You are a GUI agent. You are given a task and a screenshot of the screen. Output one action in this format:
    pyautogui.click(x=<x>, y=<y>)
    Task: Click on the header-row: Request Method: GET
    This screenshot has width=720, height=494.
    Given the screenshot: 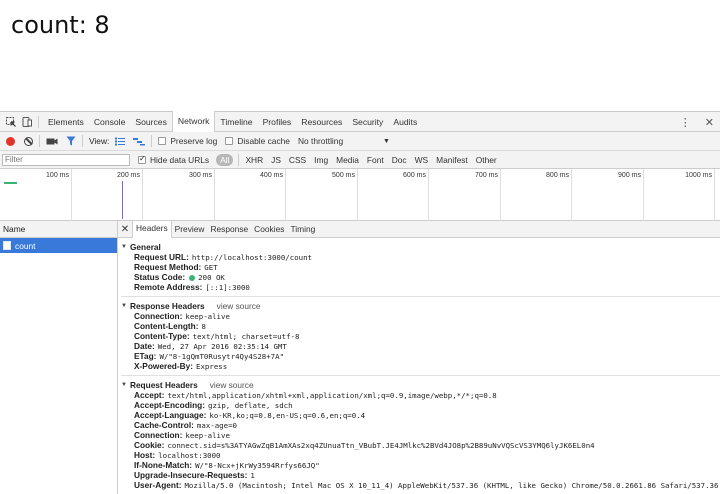 What is the action you would take?
    pyautogui.click(x=176, y=267)
    